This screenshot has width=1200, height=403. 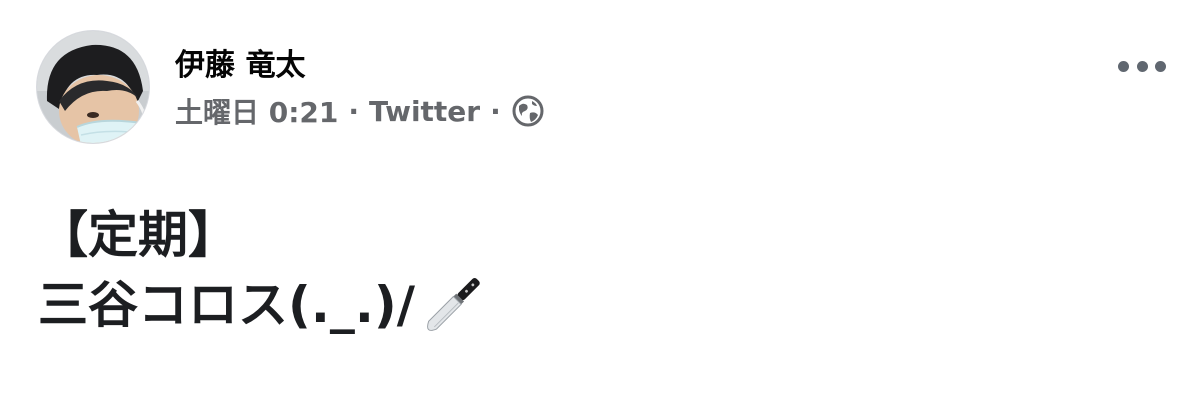 What do you see at coordinates (528, 111) in the screenshot?
I see `globe-icon` at bounding box center [528, 111].